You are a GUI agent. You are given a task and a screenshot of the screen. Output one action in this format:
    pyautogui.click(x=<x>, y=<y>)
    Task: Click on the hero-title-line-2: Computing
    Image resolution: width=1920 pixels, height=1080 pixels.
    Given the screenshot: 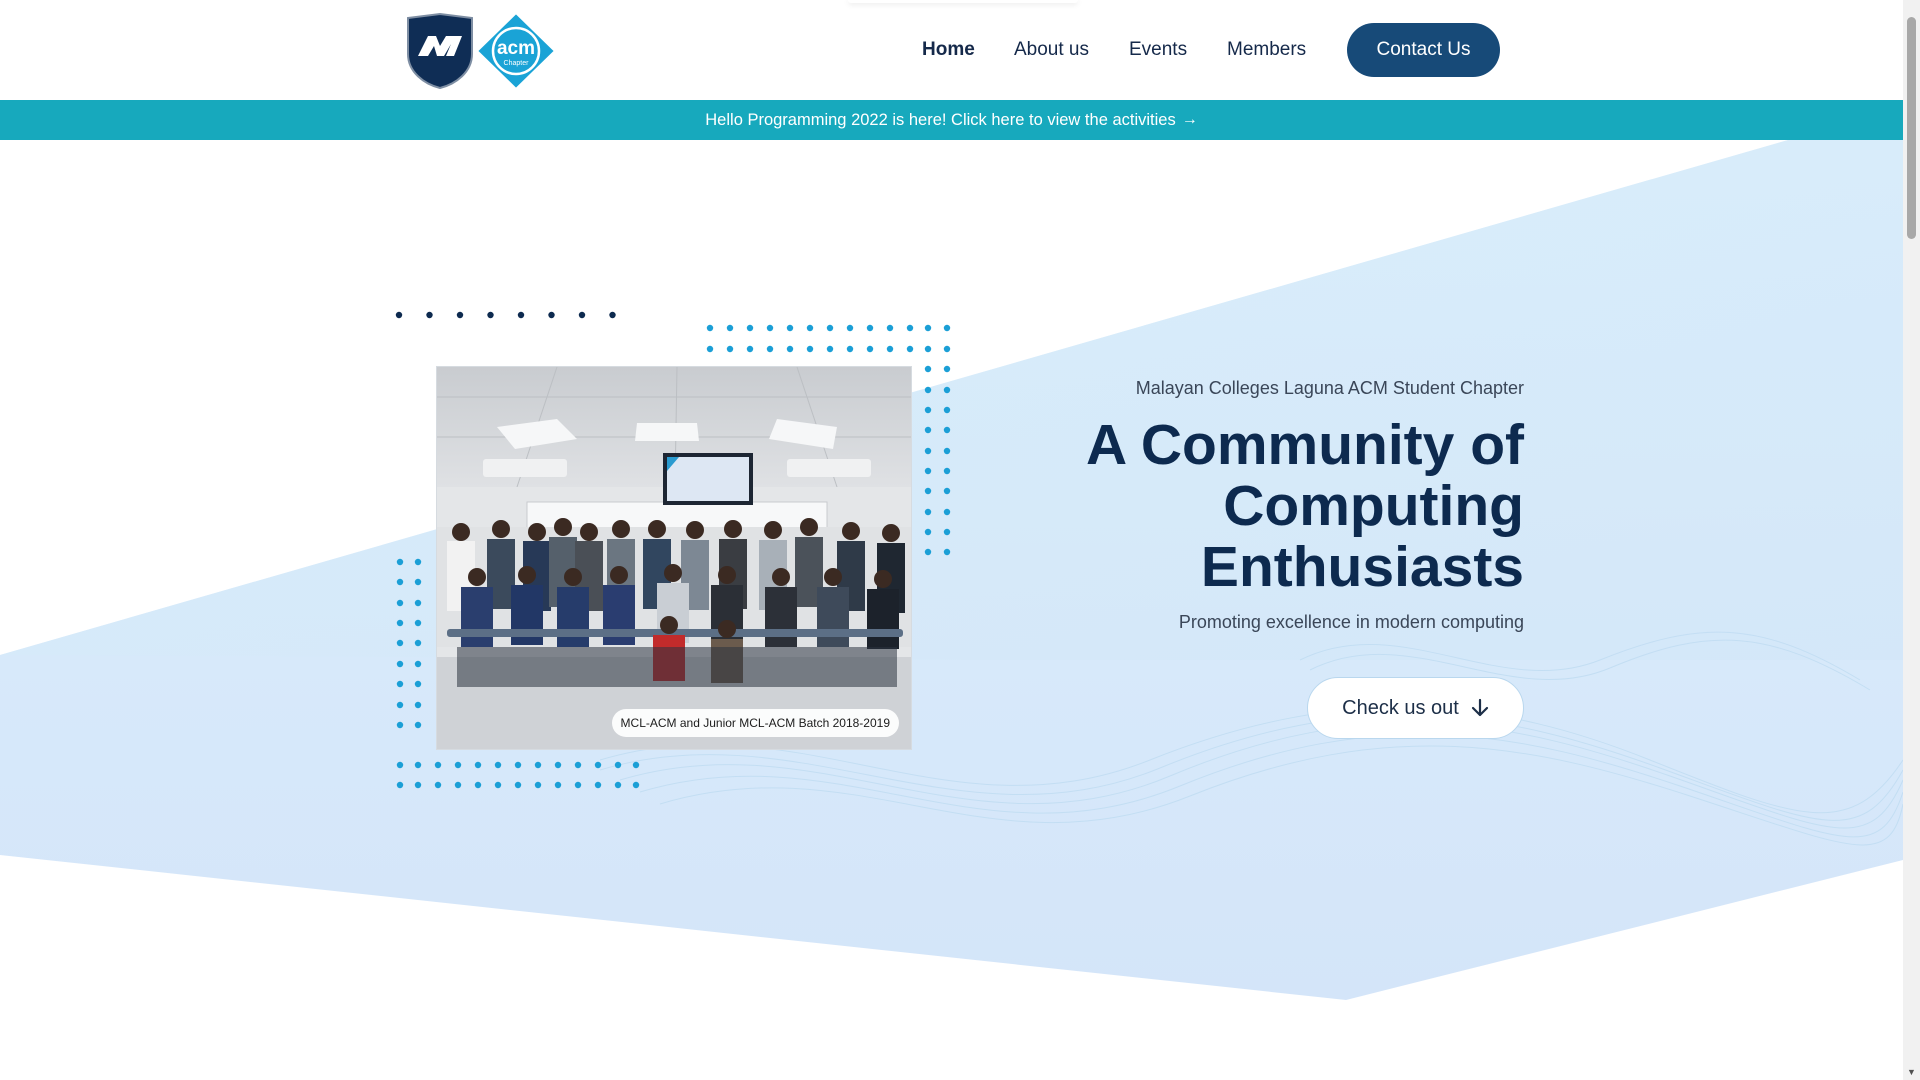 What is the action you would take?
    pyautogui.click(x=1373, y=506)
    